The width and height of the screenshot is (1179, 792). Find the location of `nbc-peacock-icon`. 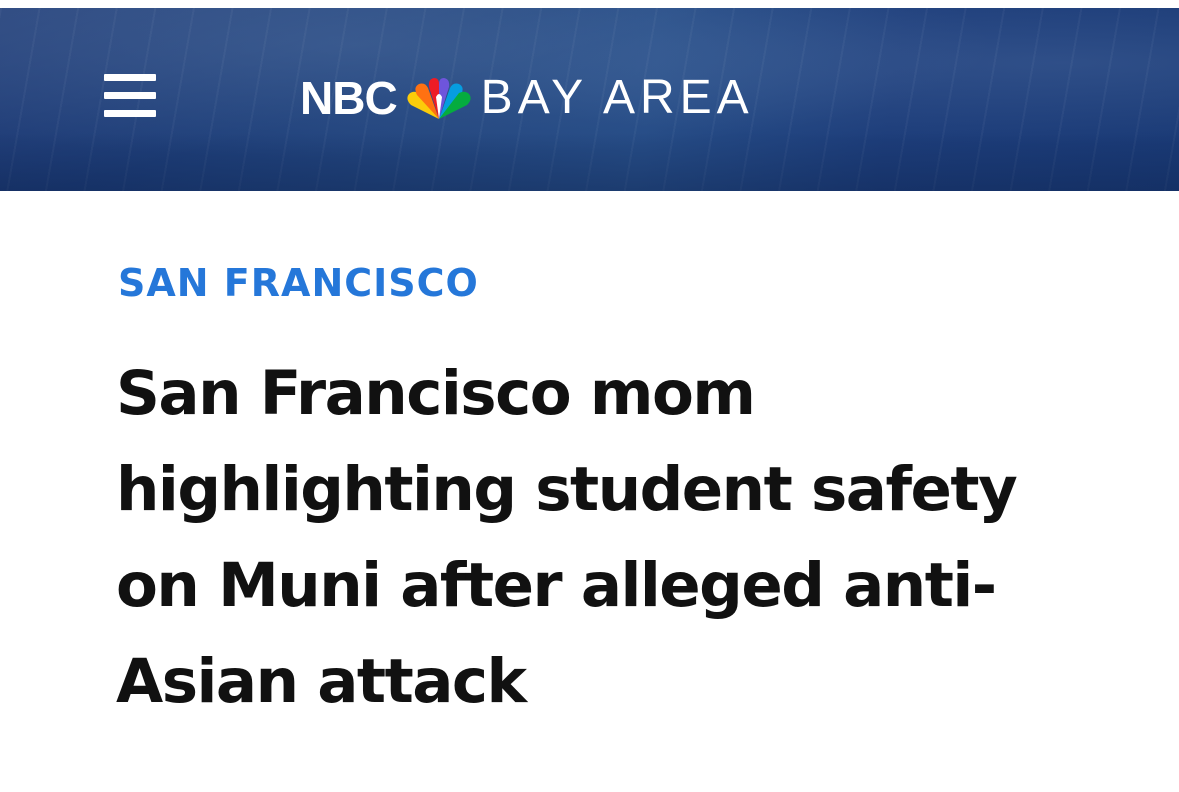

nbc-peacock-icon is located at coordinates (439, 98).